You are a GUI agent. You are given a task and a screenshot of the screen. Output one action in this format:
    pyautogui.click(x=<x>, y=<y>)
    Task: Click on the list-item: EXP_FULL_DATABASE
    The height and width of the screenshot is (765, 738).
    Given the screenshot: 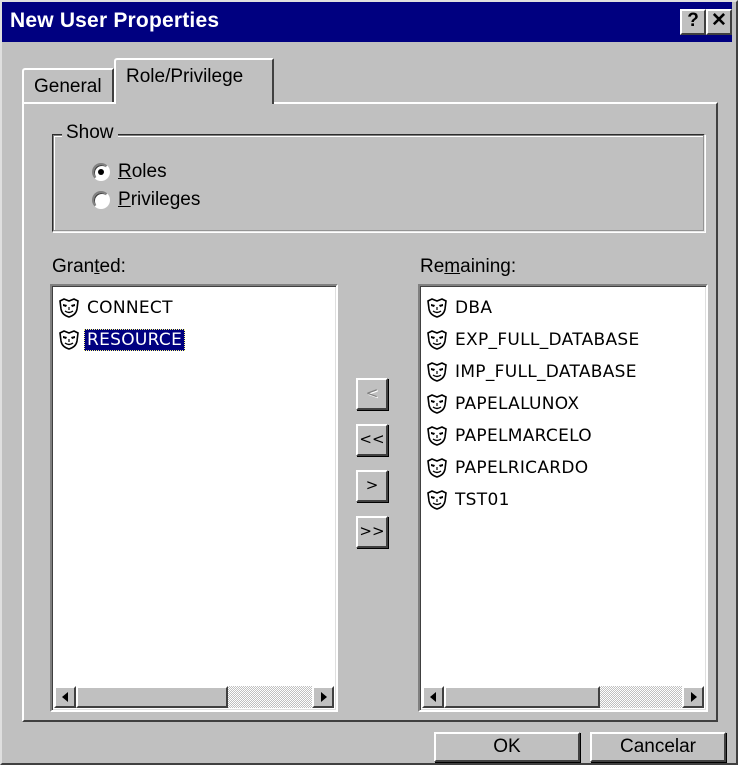 What is the action you would take?
    pyautogui.click(x=564, y=340)
    